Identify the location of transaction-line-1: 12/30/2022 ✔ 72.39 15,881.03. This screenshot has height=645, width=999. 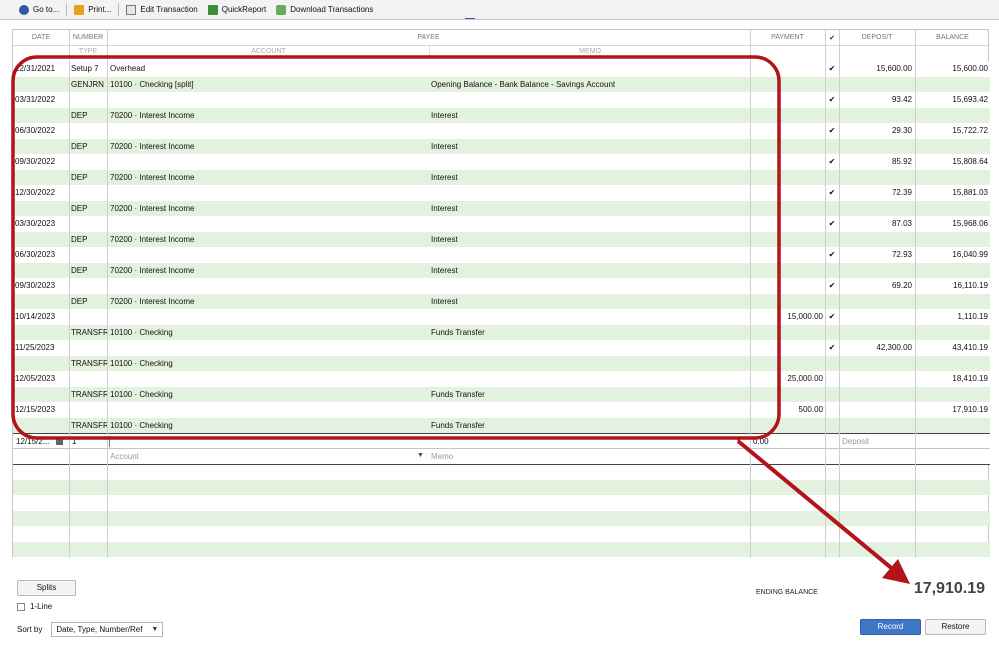
(501, 193).